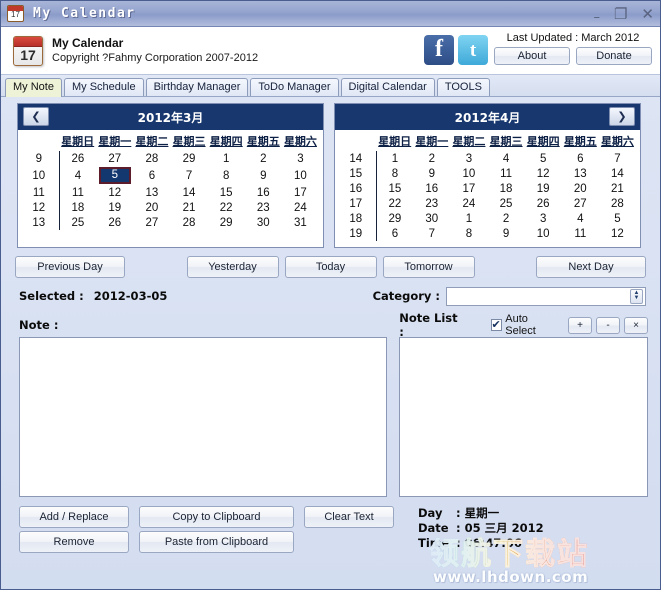  Describe the element at coordinates (216, 542) in the screenshot. I see `paste-from-clipboard-button: Paste from Clipboard` at that location.